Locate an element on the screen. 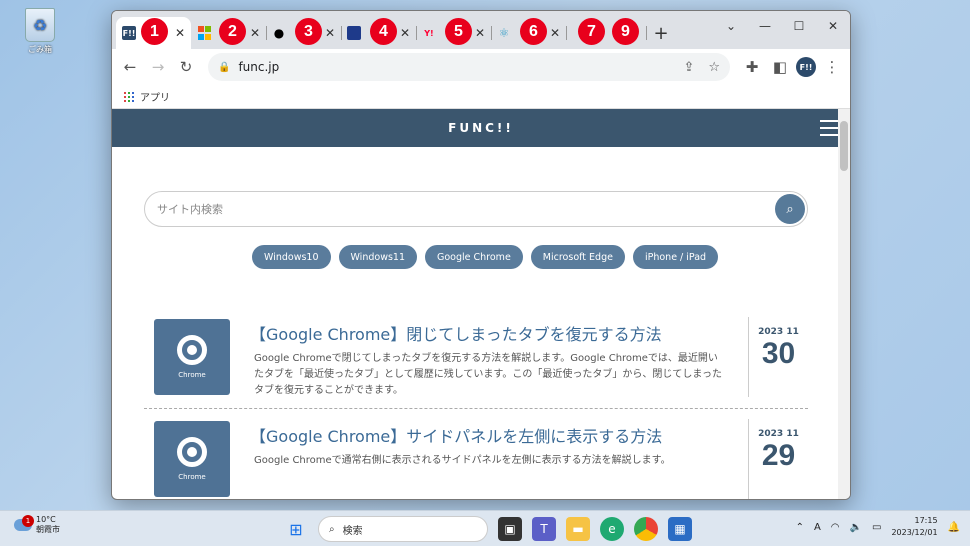 The height and width of the screenshot is (546, 970). tag-windows11: Windows11 is located at coordinates (377, 257).